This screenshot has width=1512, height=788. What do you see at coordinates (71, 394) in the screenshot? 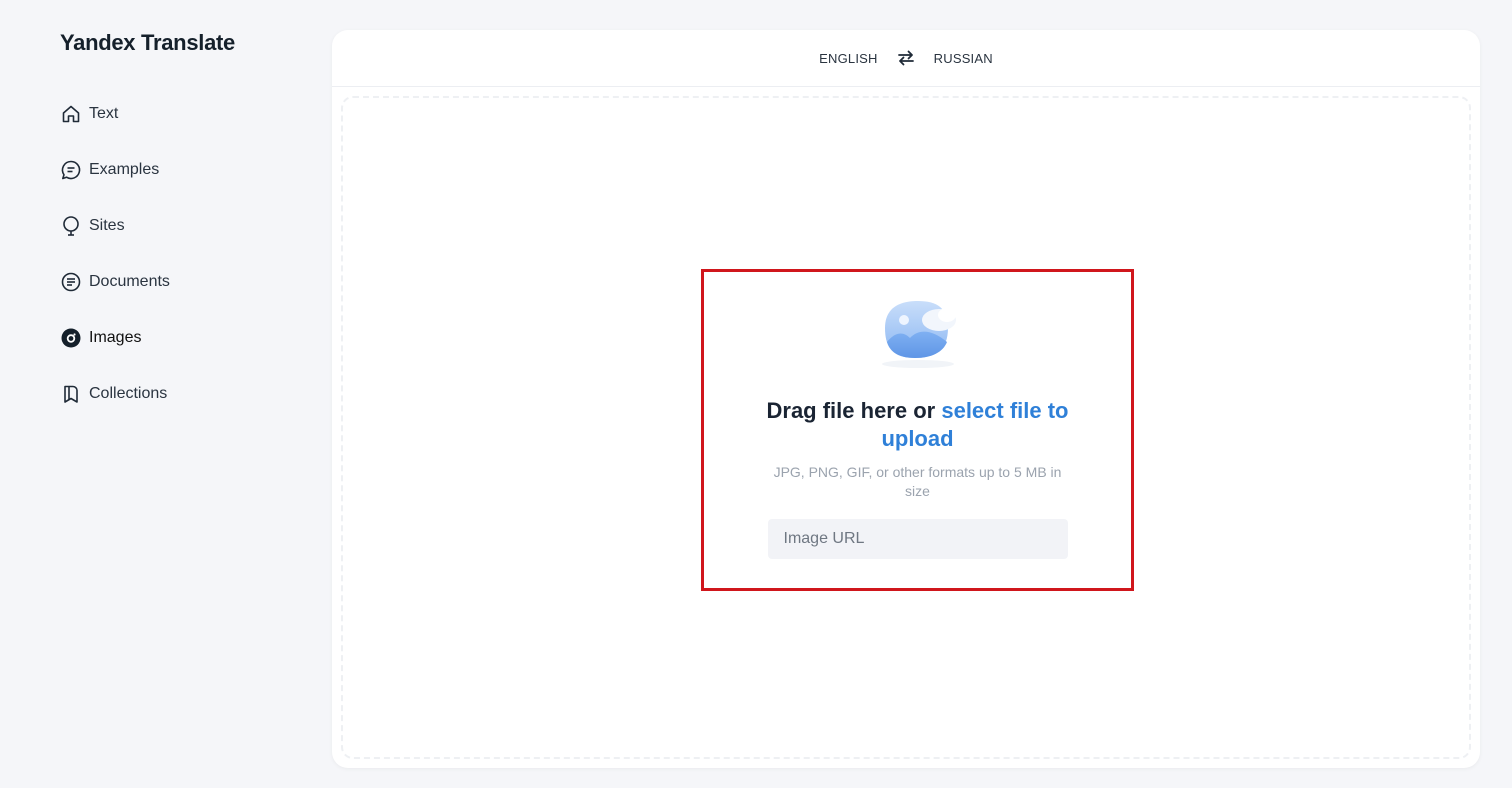
I see `bookmark-icon` at bounding box center [71, 394].